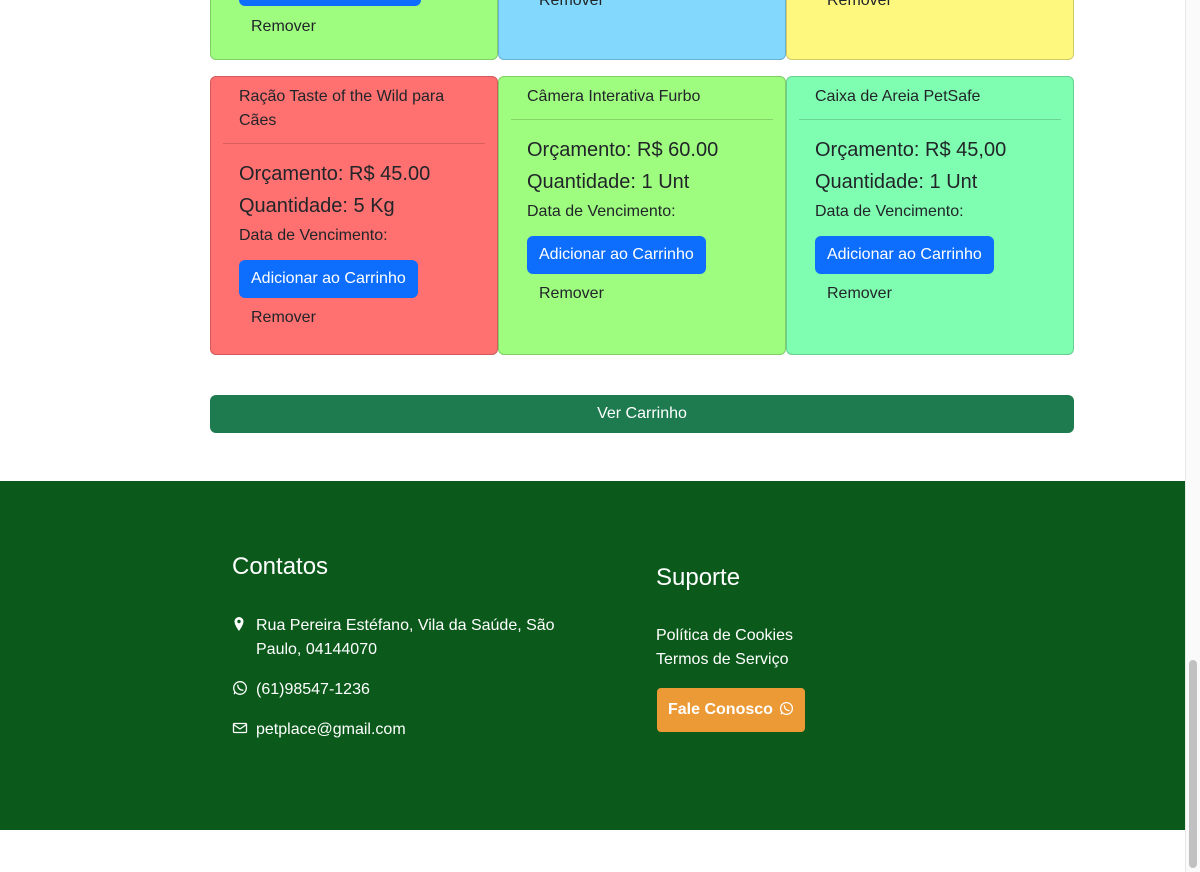  Describe the element at coordinates (280, 566) in the screenshot. I see `contacts-title: Contatos` at that location.